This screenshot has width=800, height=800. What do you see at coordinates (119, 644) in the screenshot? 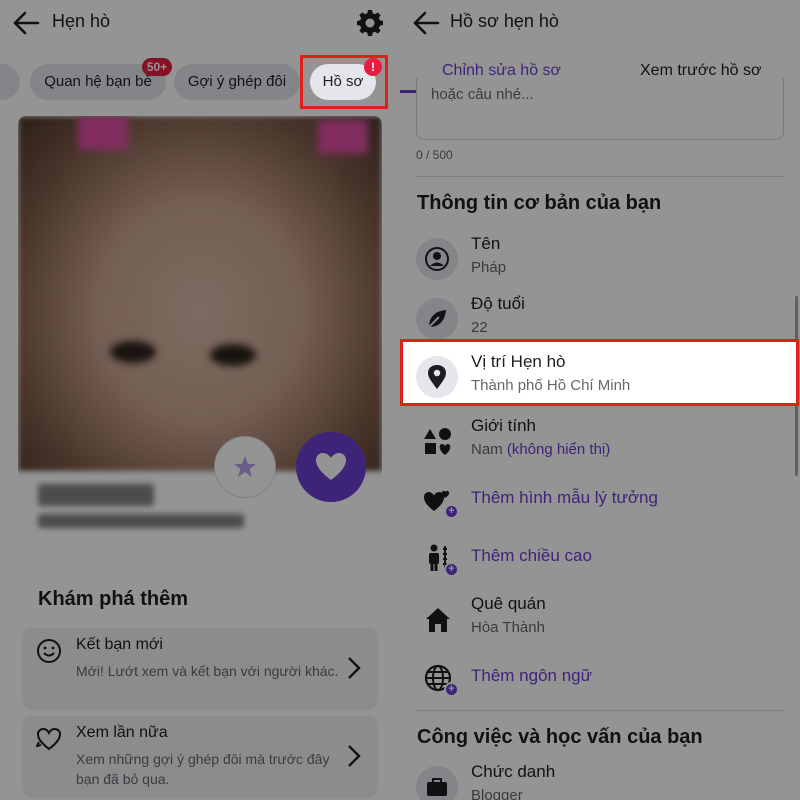
I see `explore-item-title: Kết bạn mới` at bounding box center [119, 644].